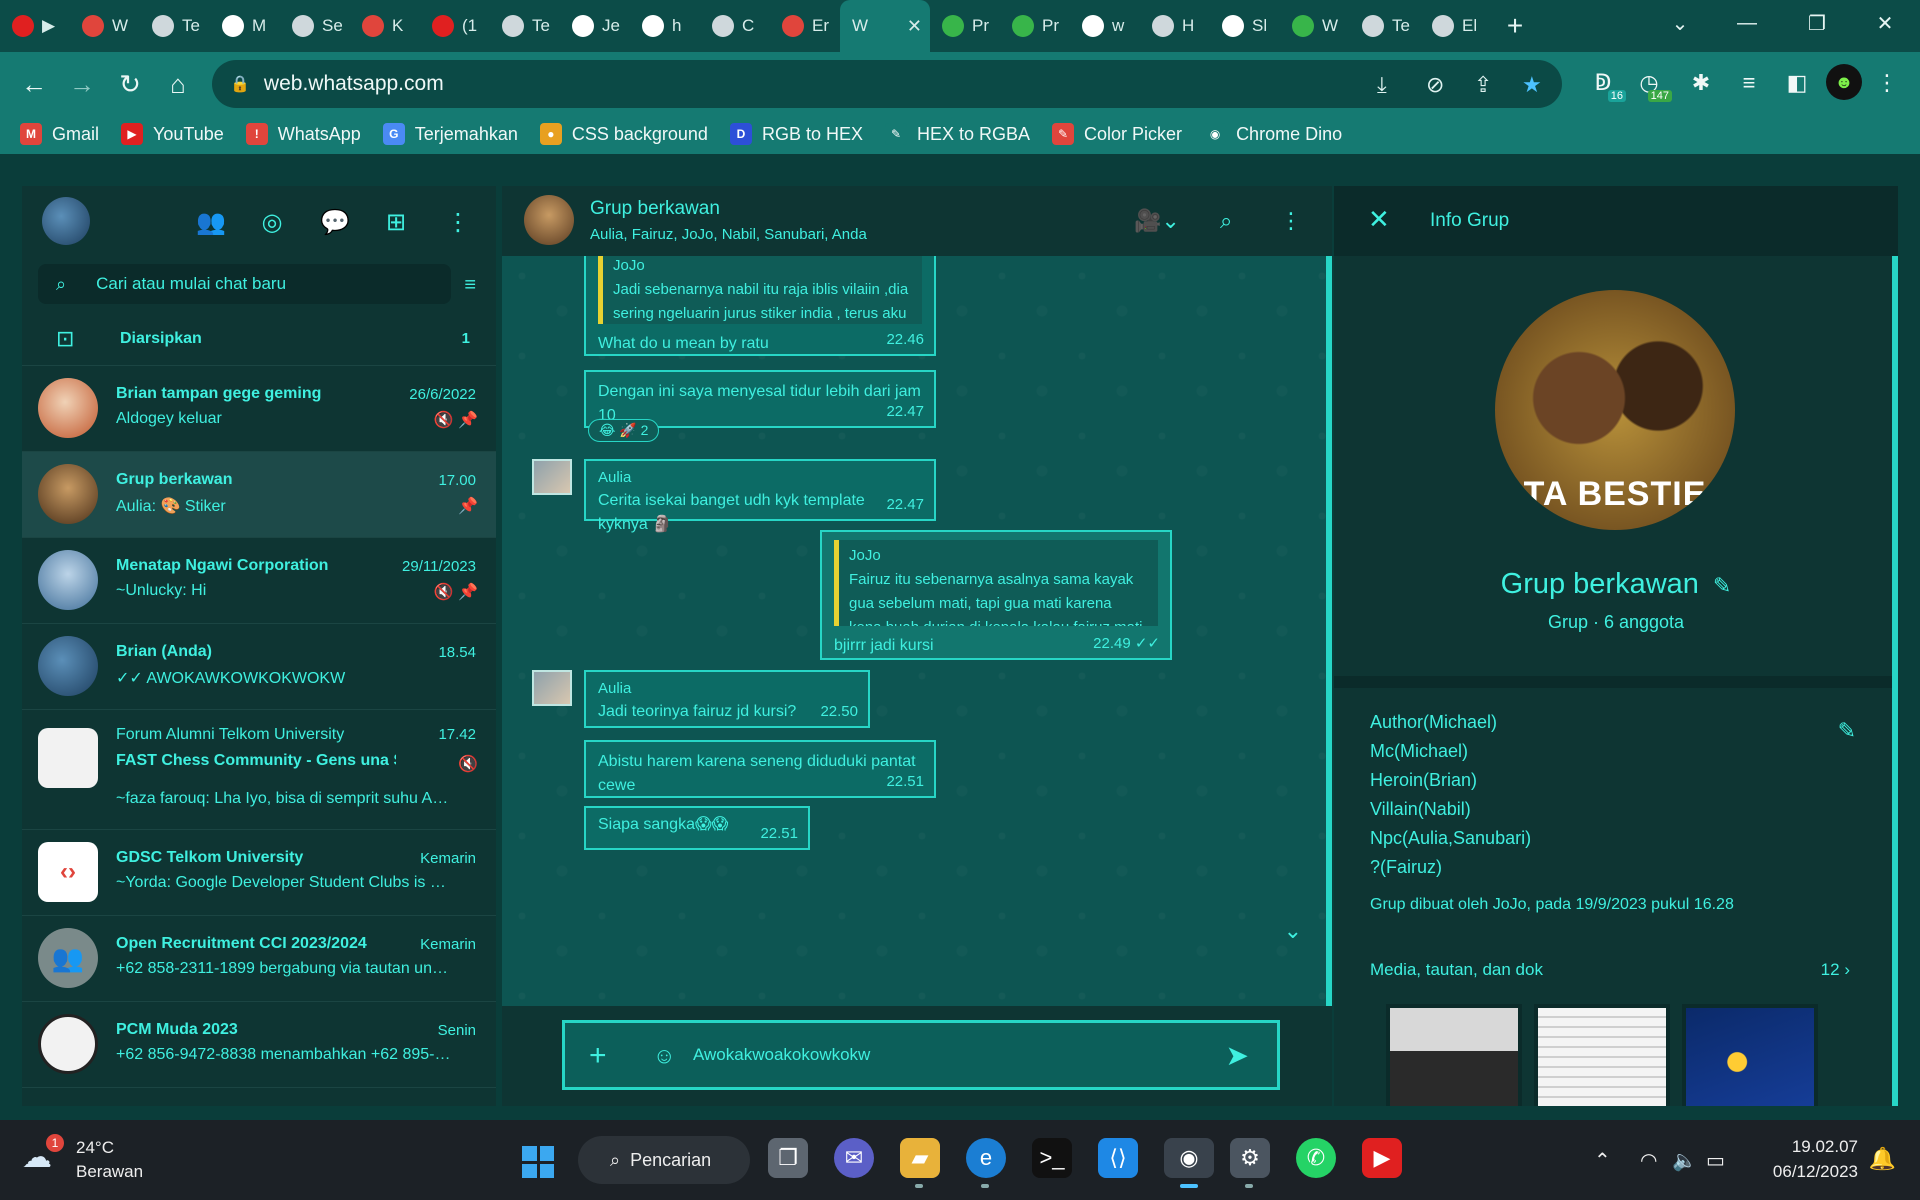 This screenshot has height=1200, width=1920. What do you see at coordinates (1653, 85) in the screenshot?
I see `extension-timer-icon: ◷ 147` at bounding box center [1653, 85].